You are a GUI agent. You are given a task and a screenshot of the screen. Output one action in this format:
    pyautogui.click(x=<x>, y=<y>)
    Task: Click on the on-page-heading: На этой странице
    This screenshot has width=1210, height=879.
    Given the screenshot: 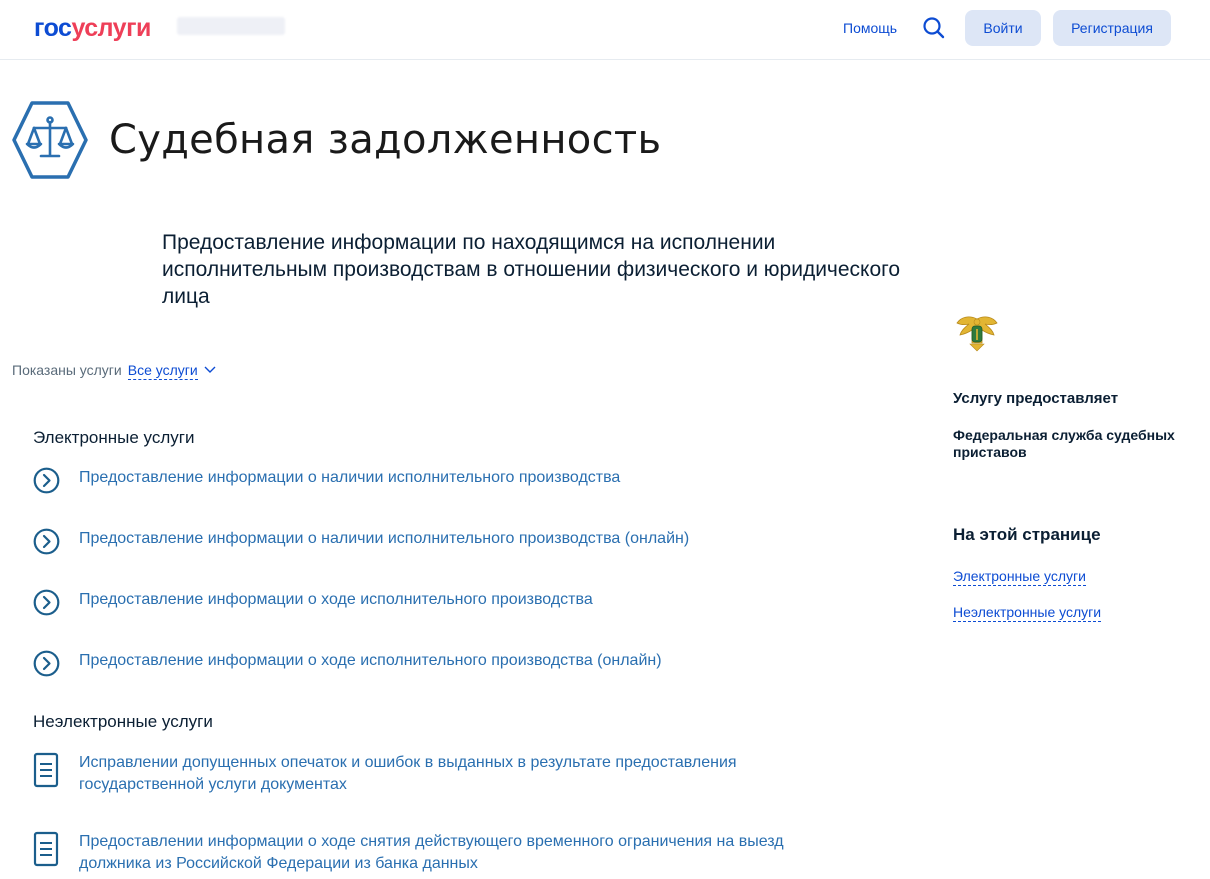 What is the action you would take?
    pyautogui.click(x=1027, y=534)
    